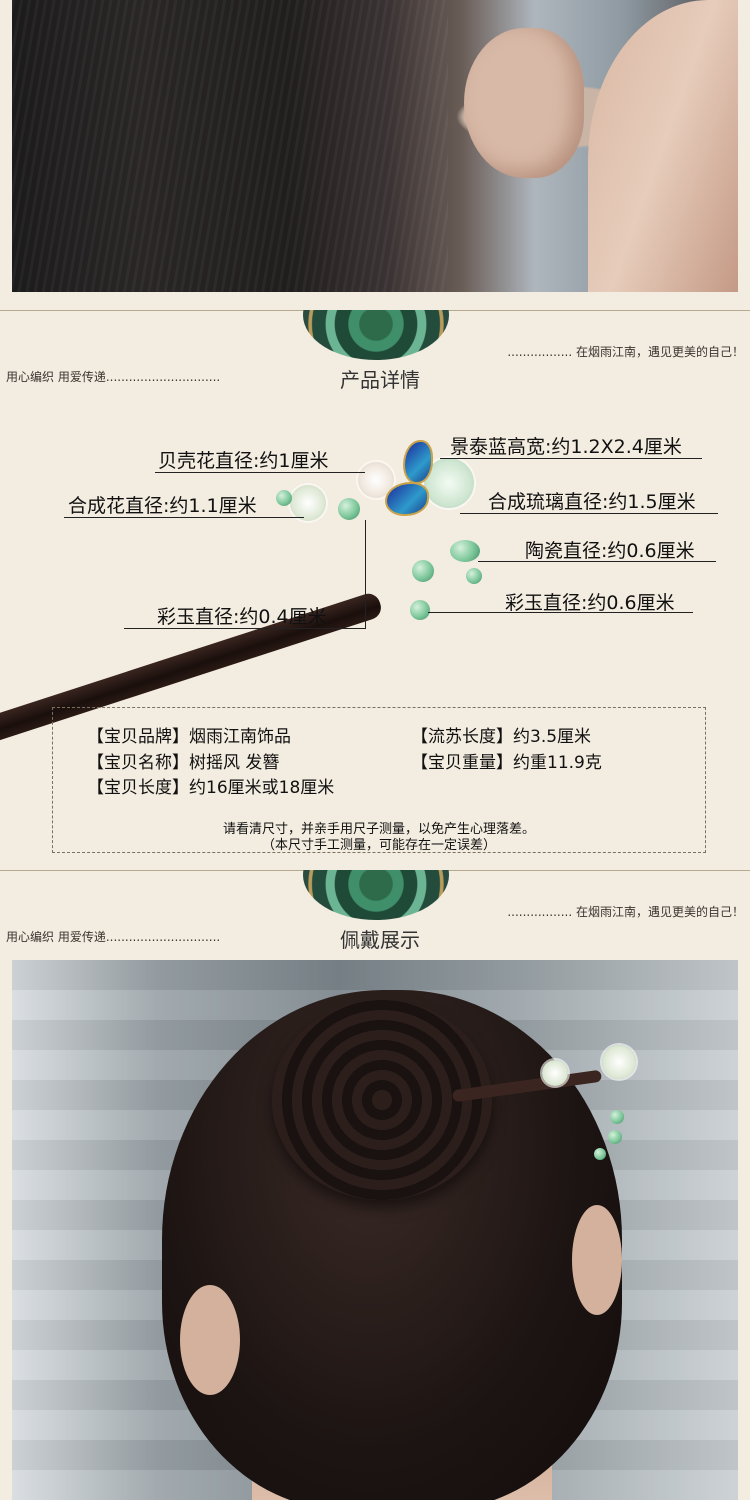 The width and height of the screenshot is (750, 1500). Describe the element at coordinates (183, 763) in the screenshot. I see `spec-name: 【宝贝名称】树摇风 发簪` at that location.